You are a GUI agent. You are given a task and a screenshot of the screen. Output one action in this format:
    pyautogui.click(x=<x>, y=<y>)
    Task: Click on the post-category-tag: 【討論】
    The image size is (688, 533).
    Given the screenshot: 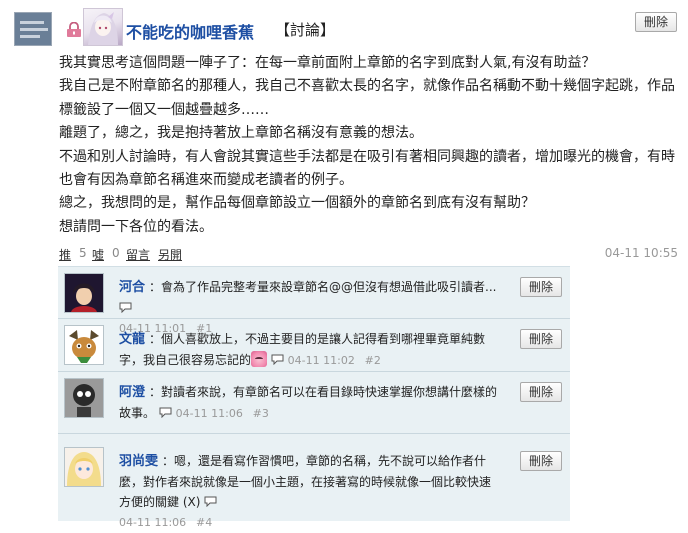 What is the action you would take?
    pyautogui.click(x=305, y=30)
    